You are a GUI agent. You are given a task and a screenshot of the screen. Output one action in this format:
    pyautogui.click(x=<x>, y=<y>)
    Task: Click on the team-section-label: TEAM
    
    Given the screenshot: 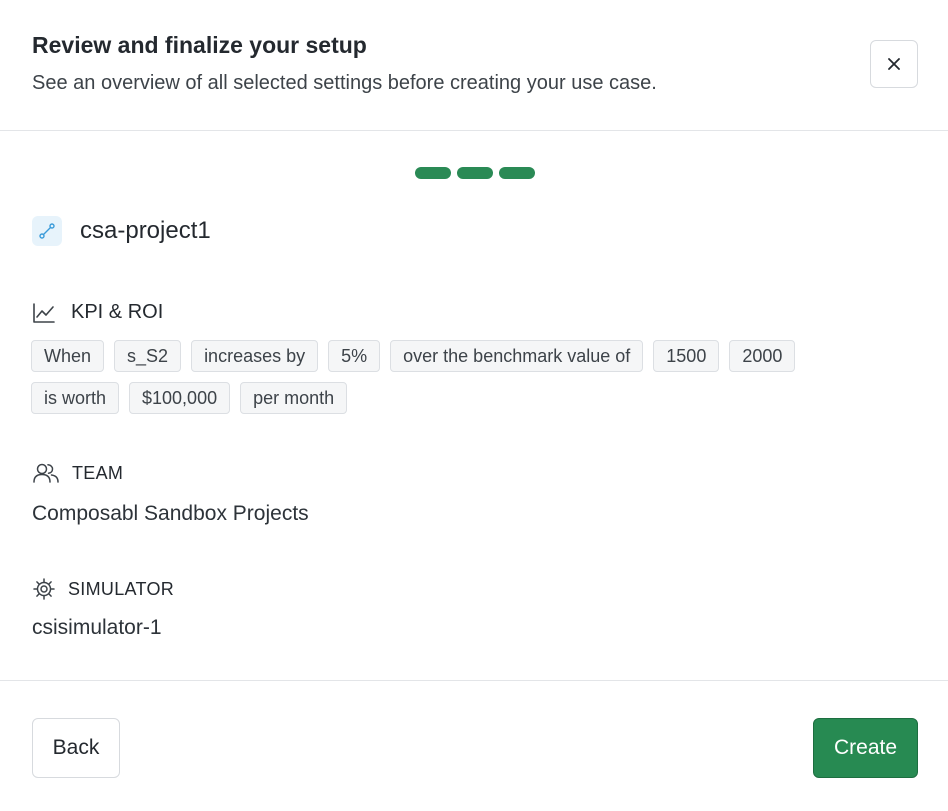 What is the action you would take?
    pyautogui.click(x=98, y=472)
    